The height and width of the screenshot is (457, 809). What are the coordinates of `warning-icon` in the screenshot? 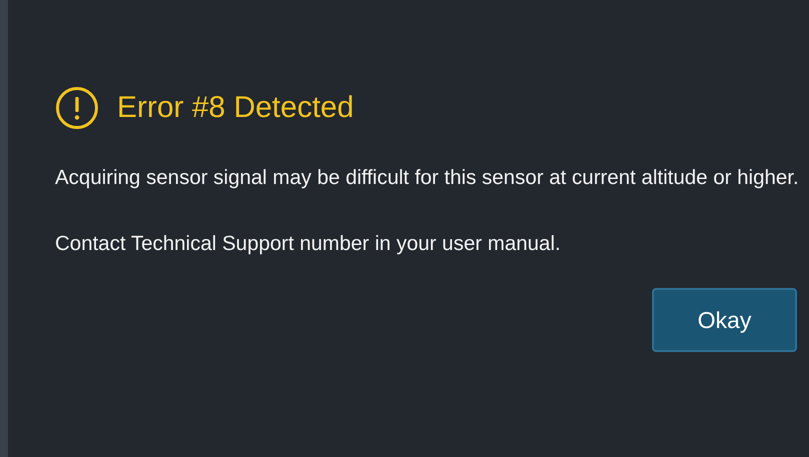 It's located at (77, 108).